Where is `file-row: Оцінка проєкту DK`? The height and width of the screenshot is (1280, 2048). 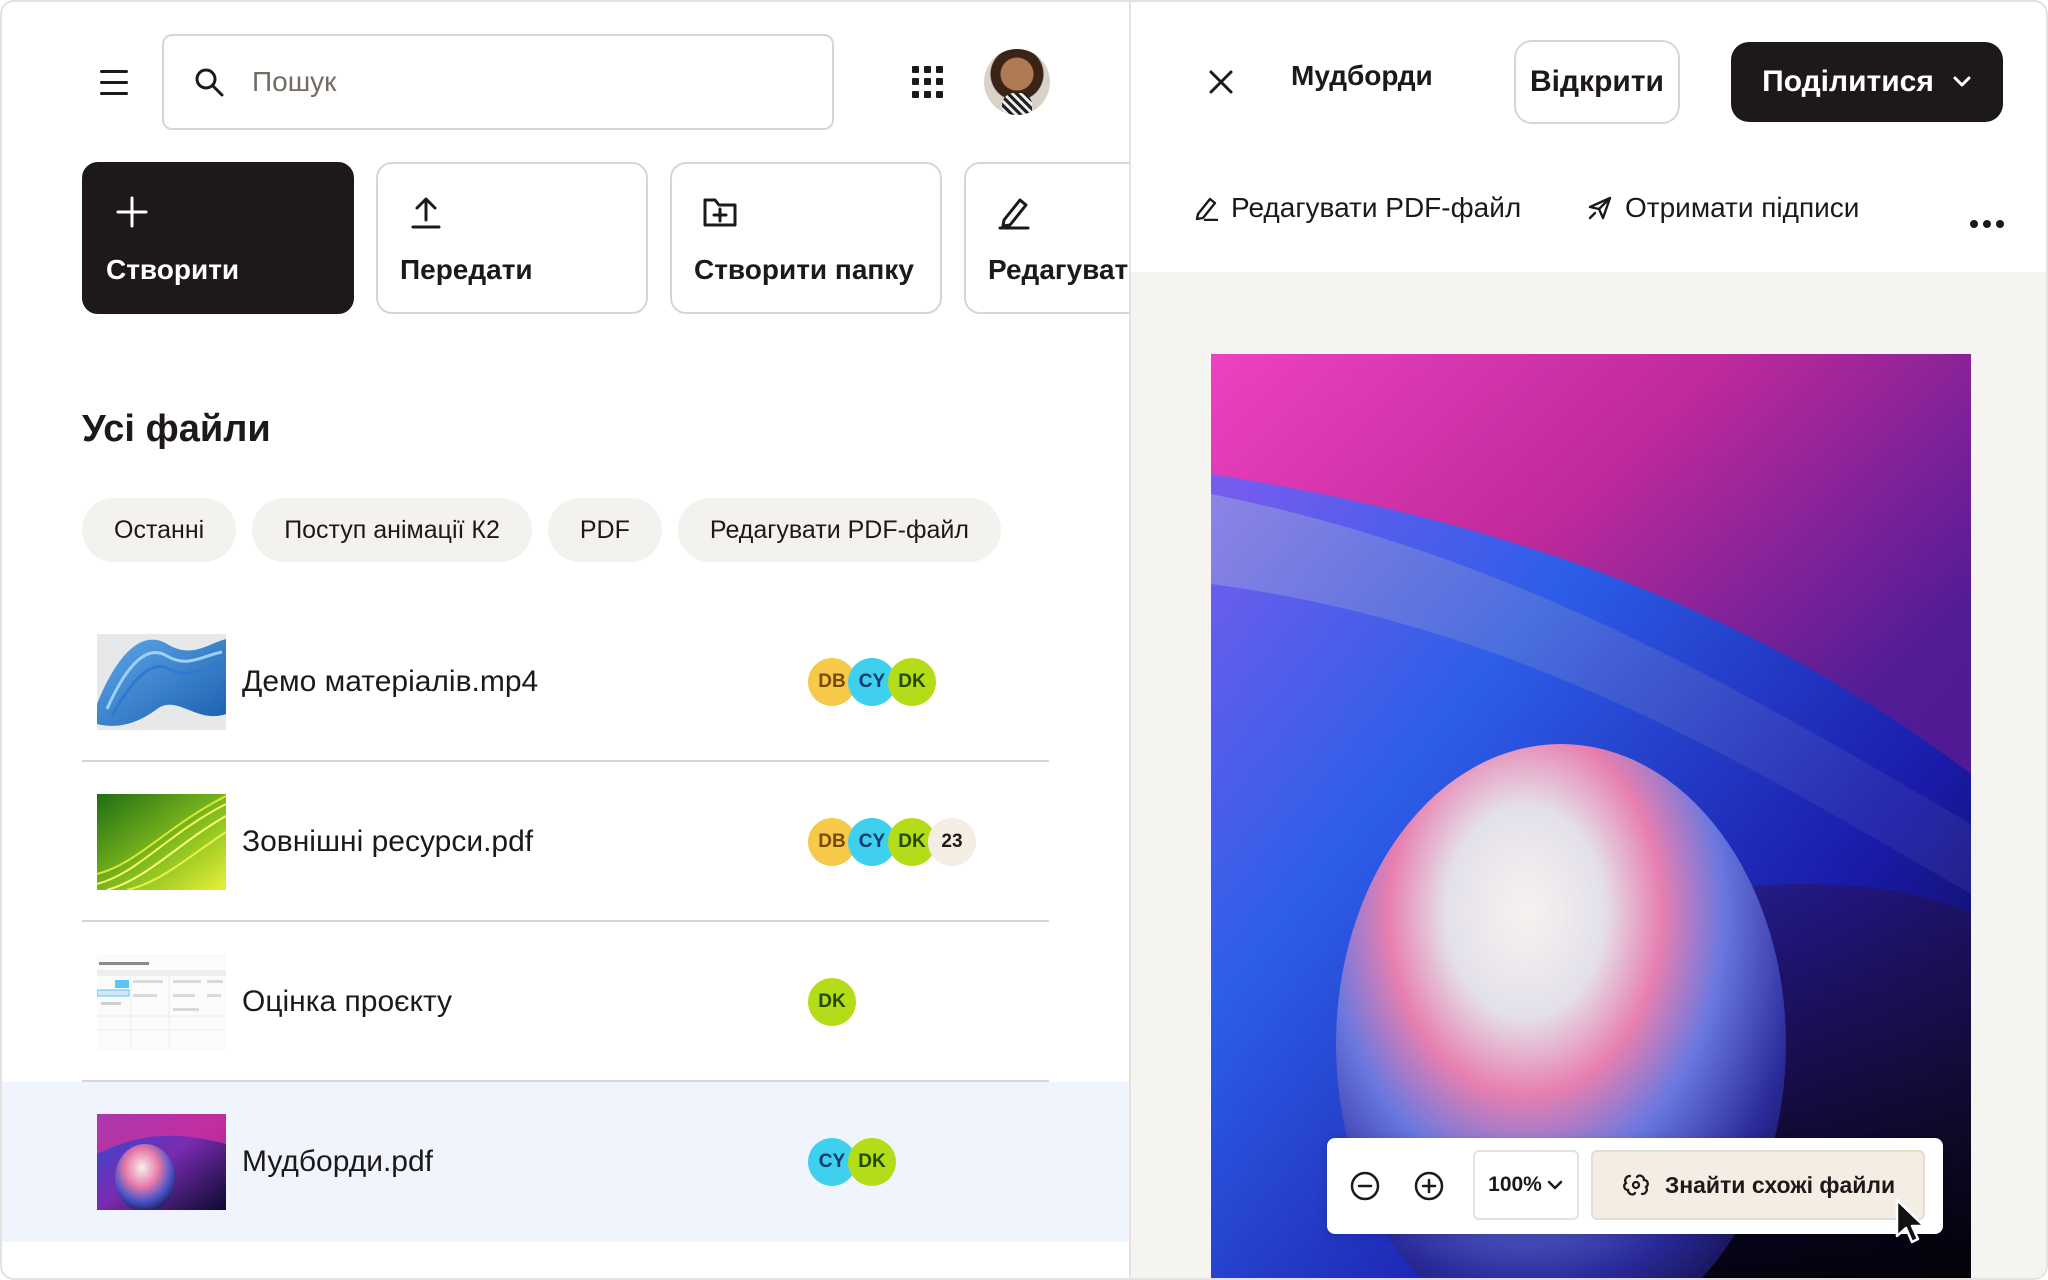
file-row: Оцінка проєкту DK is located at coordinates (565, 1002).